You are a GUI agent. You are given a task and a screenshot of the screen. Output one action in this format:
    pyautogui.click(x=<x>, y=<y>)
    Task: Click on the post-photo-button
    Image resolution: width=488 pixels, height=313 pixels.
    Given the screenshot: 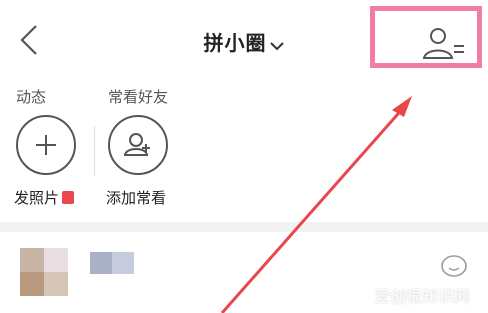 What is the action you would take?
    pyautogui.click(x=46, y=145)
    